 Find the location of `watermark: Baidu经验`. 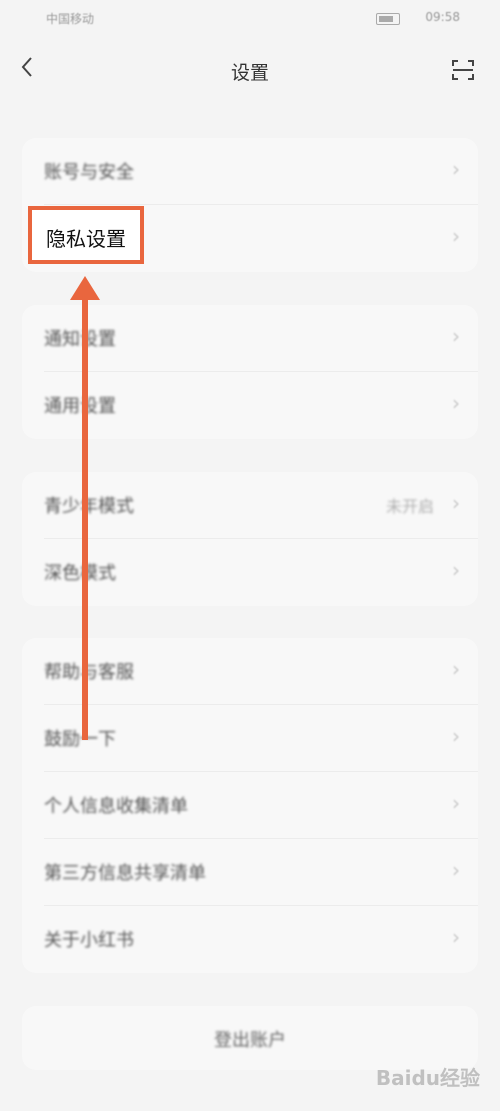

watermark: Baidu经验 is located at coordinates (427, 1078).